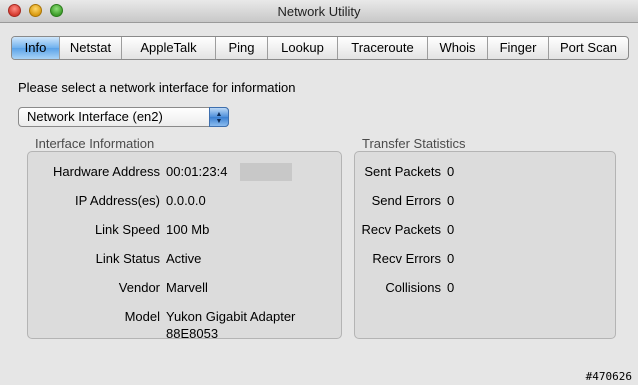  What do you see at coordinates (406, 258) in the screenshot?
I see `recv-errors-label: Recv Errors` at bounding box center [406, 258].